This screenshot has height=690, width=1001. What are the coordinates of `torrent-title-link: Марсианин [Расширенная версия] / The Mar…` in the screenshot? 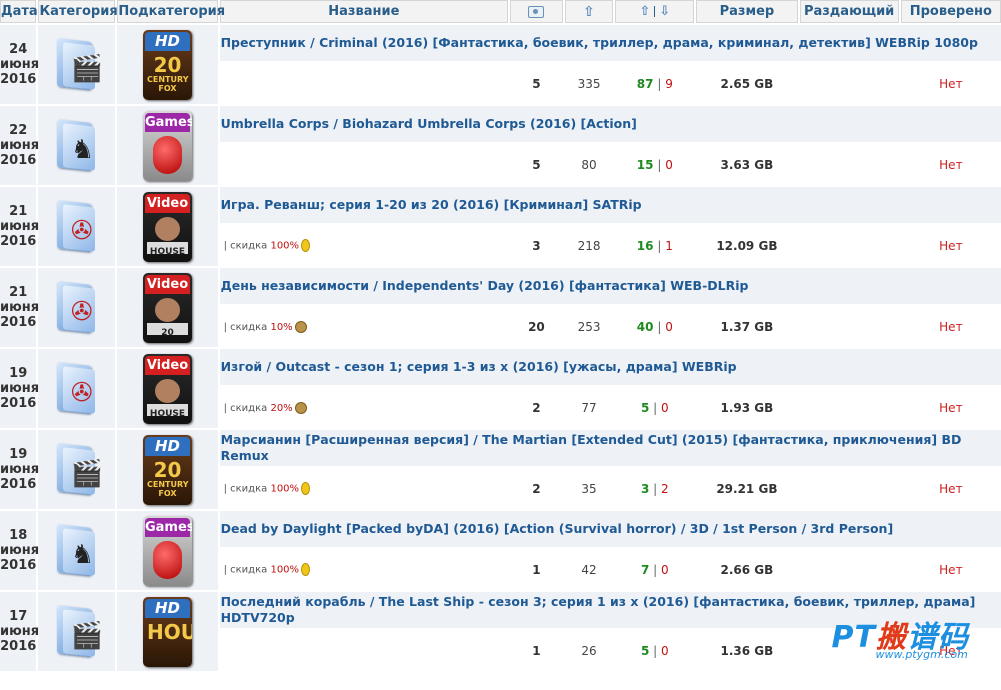 It's located at (611, 448).